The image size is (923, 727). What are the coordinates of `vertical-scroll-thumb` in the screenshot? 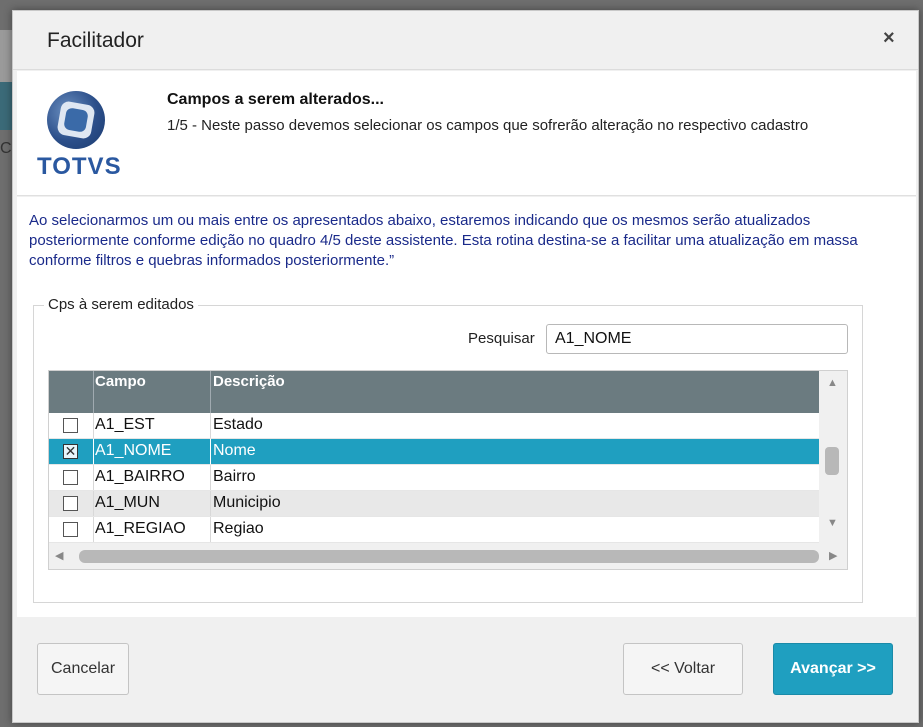 It's located at (832, 461).